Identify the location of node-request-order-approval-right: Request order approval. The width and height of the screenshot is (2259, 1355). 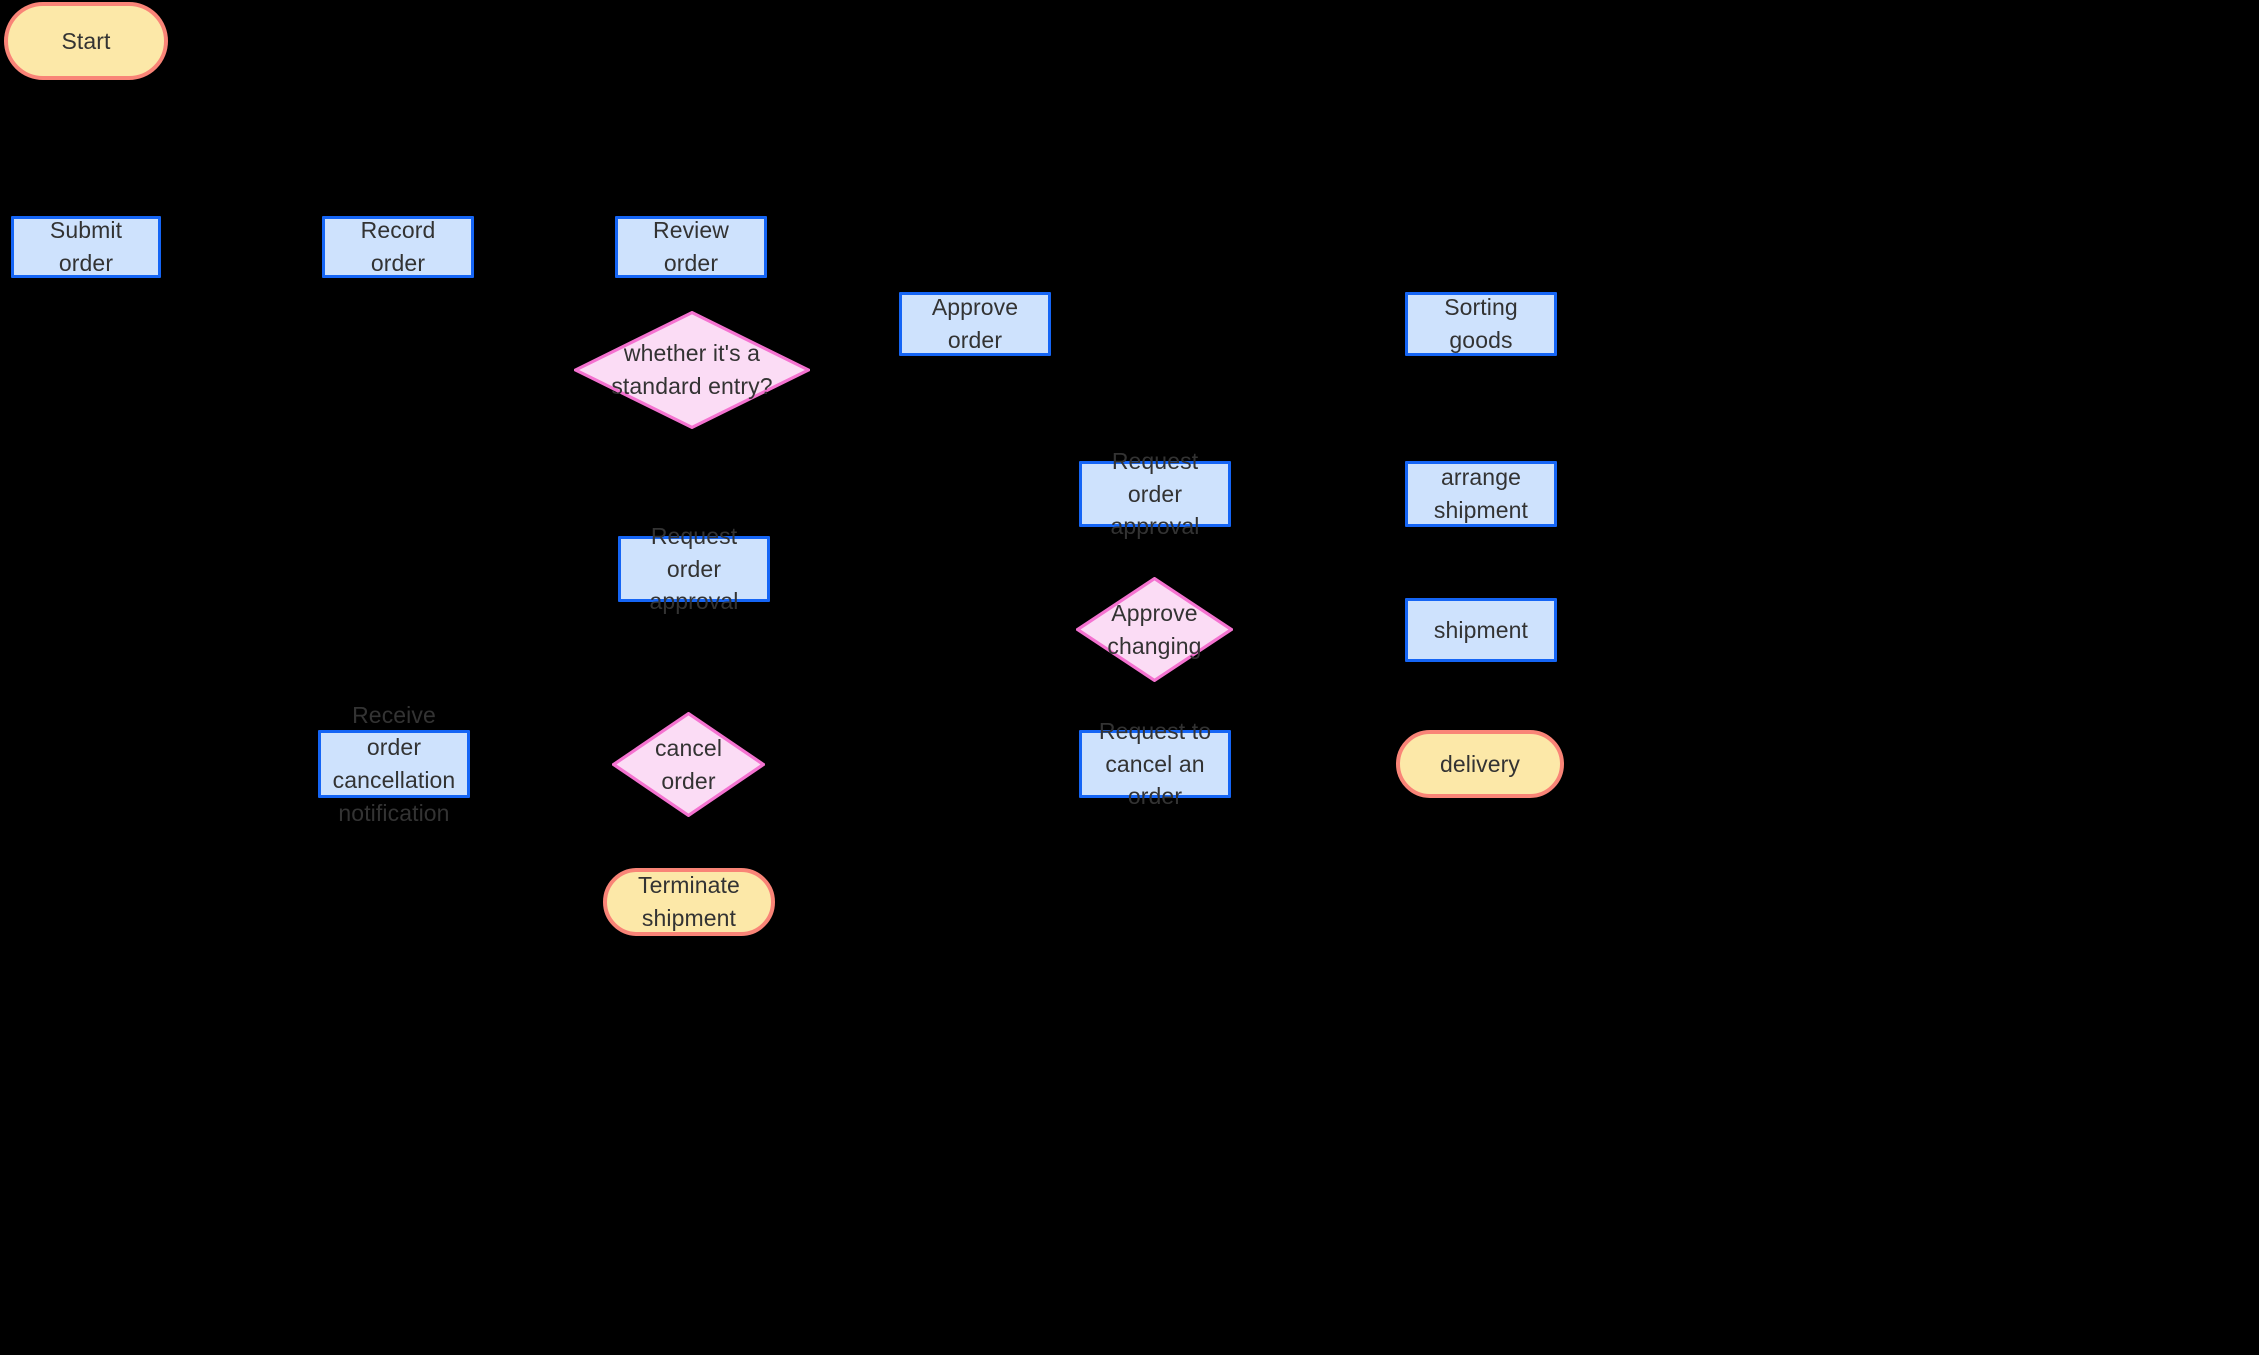
(1155, 493).